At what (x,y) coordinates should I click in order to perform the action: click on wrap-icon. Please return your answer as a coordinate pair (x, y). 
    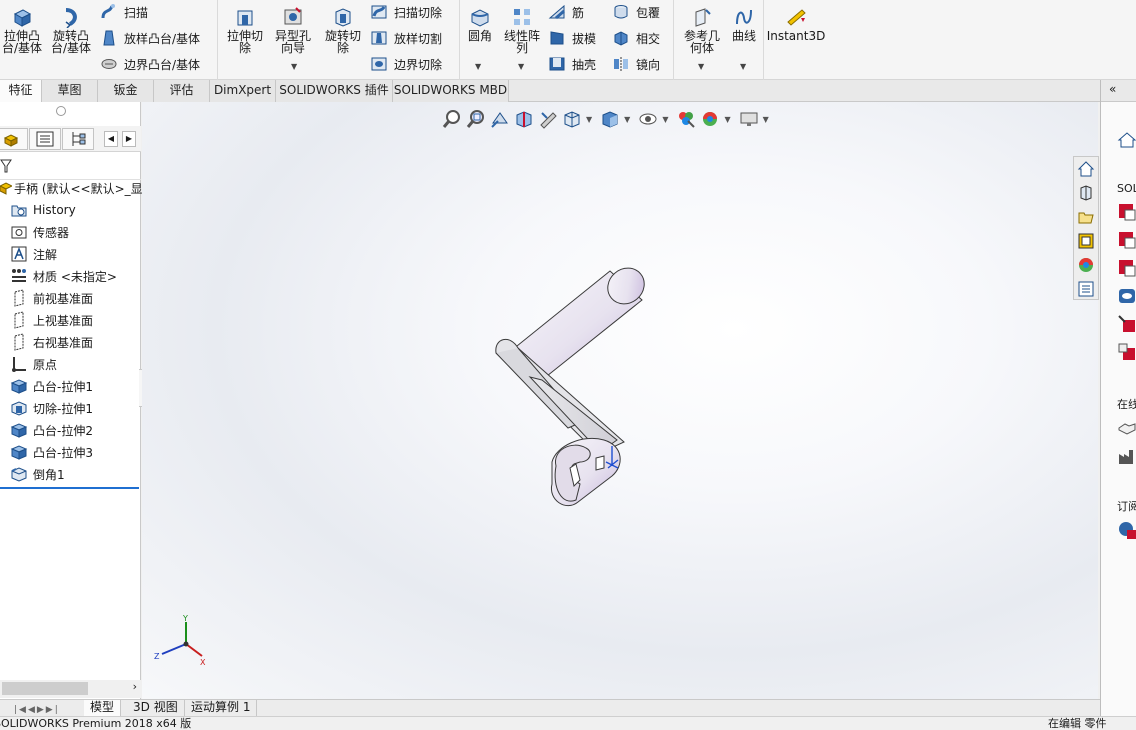
    Looking at the image, I should click on (621, 12).